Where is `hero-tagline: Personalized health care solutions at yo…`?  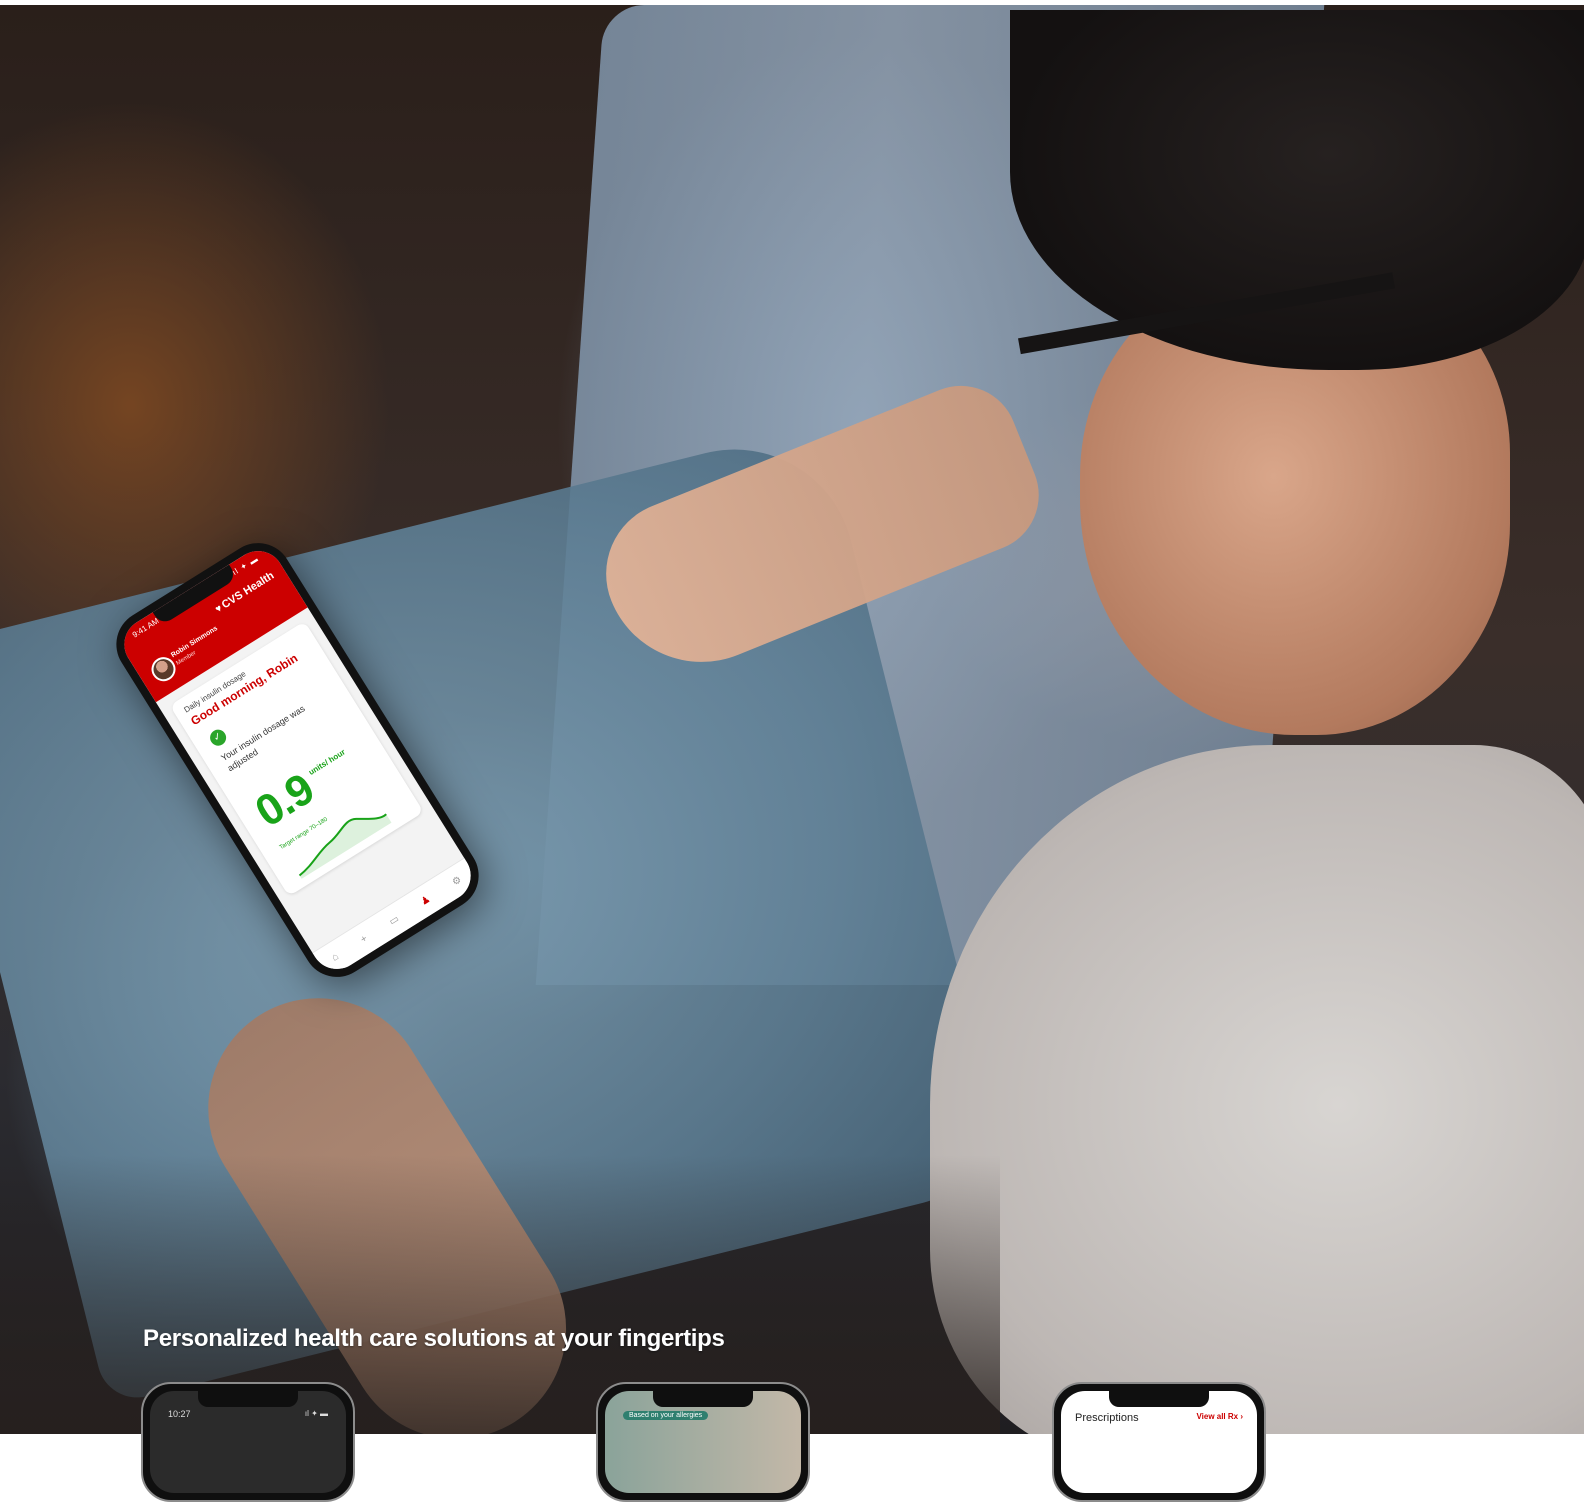 hero-tagline: Personalized health care solutions at yo… is located at coordinates (434, 1338).